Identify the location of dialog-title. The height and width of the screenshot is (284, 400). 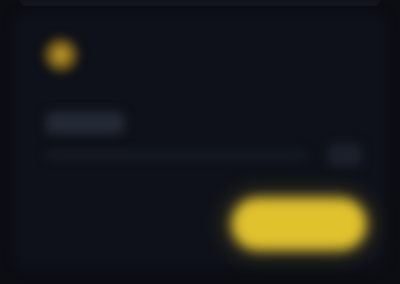
(220, 44).